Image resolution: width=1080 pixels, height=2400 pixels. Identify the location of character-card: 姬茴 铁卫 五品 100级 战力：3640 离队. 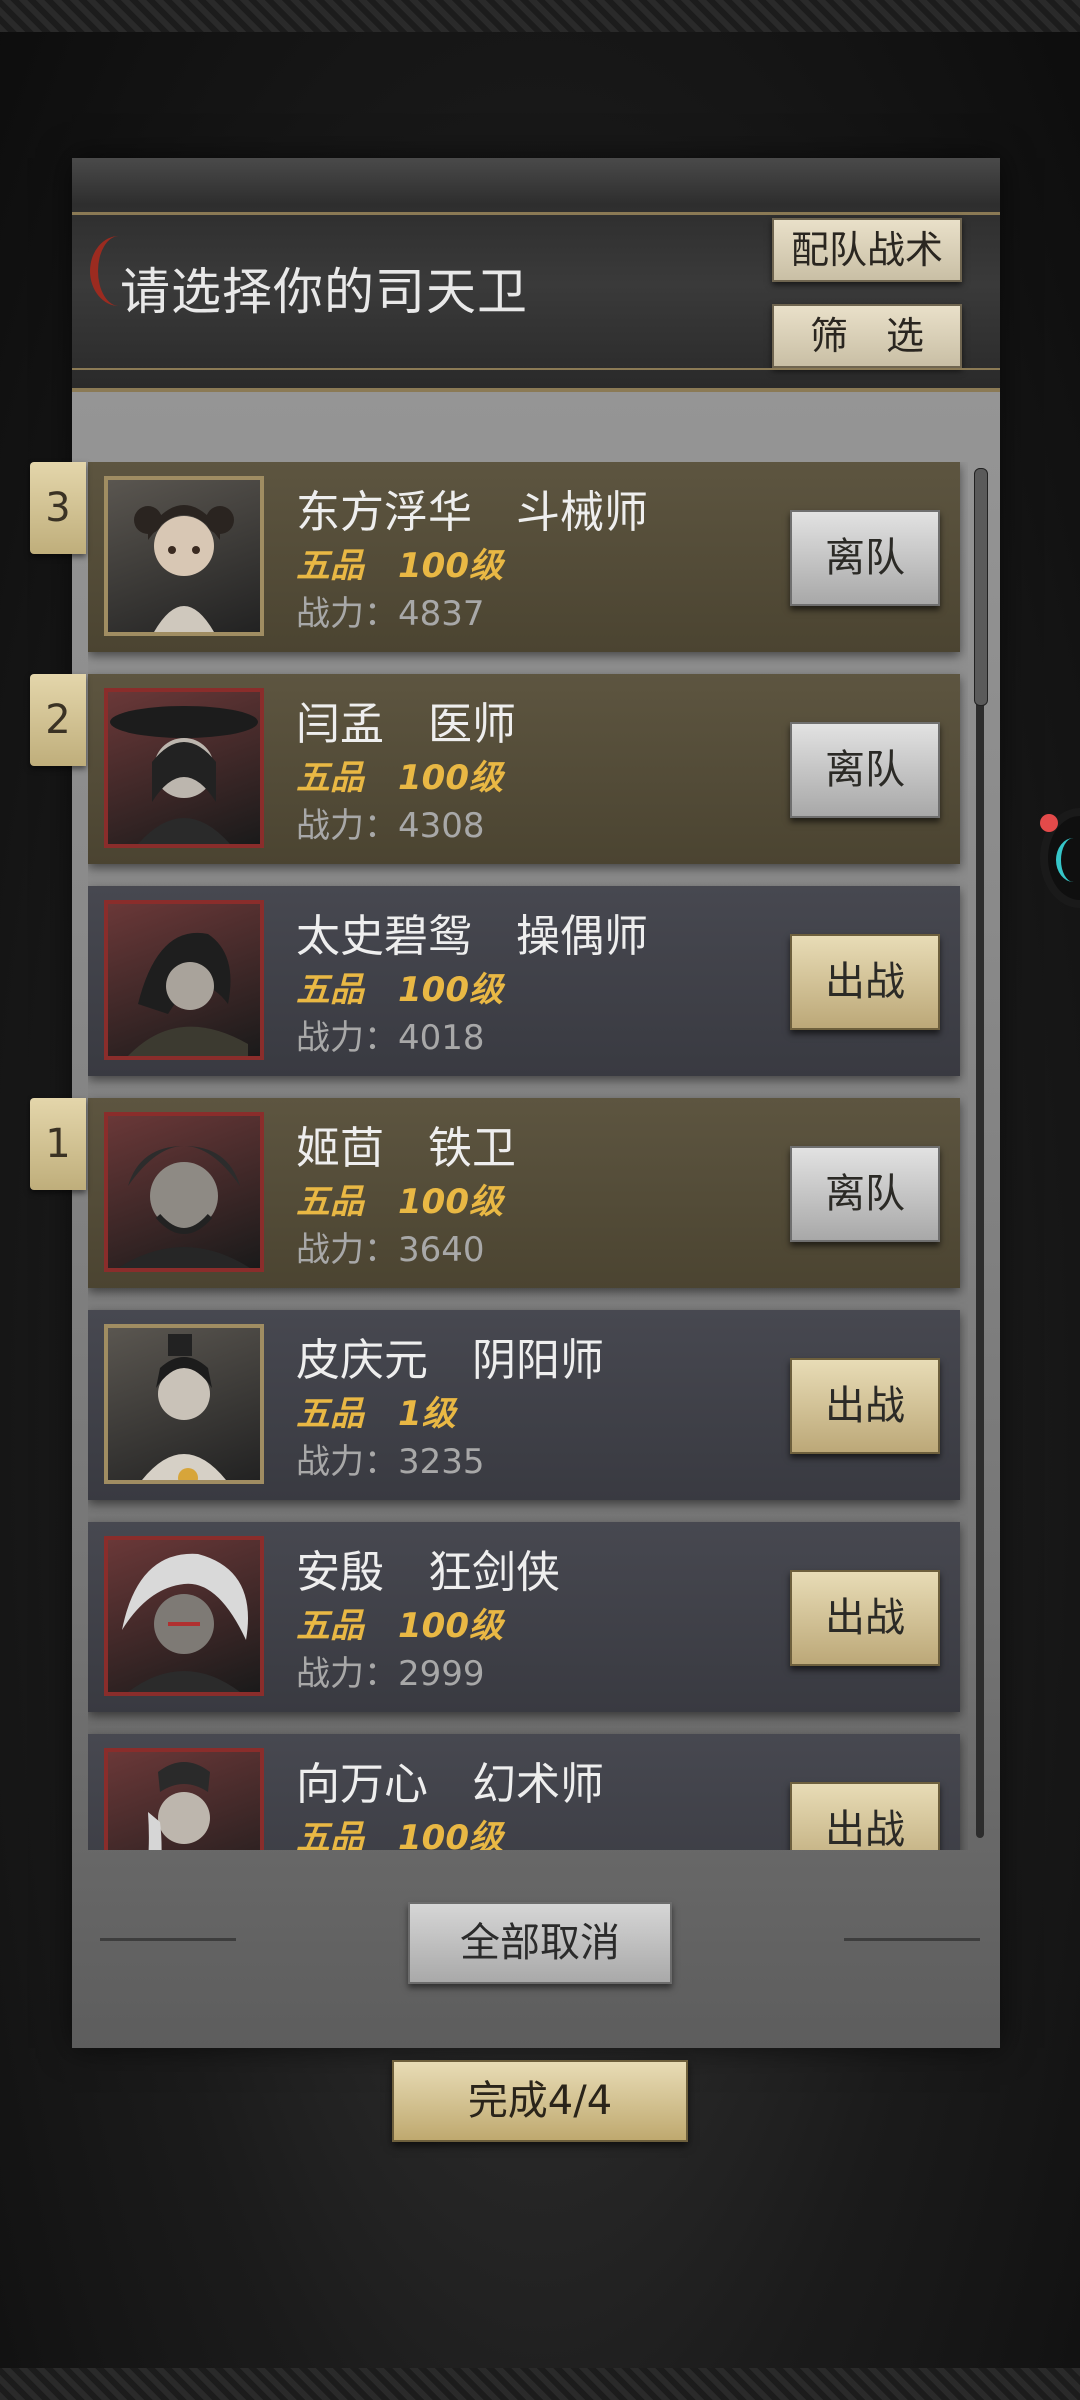
(524, 1193).